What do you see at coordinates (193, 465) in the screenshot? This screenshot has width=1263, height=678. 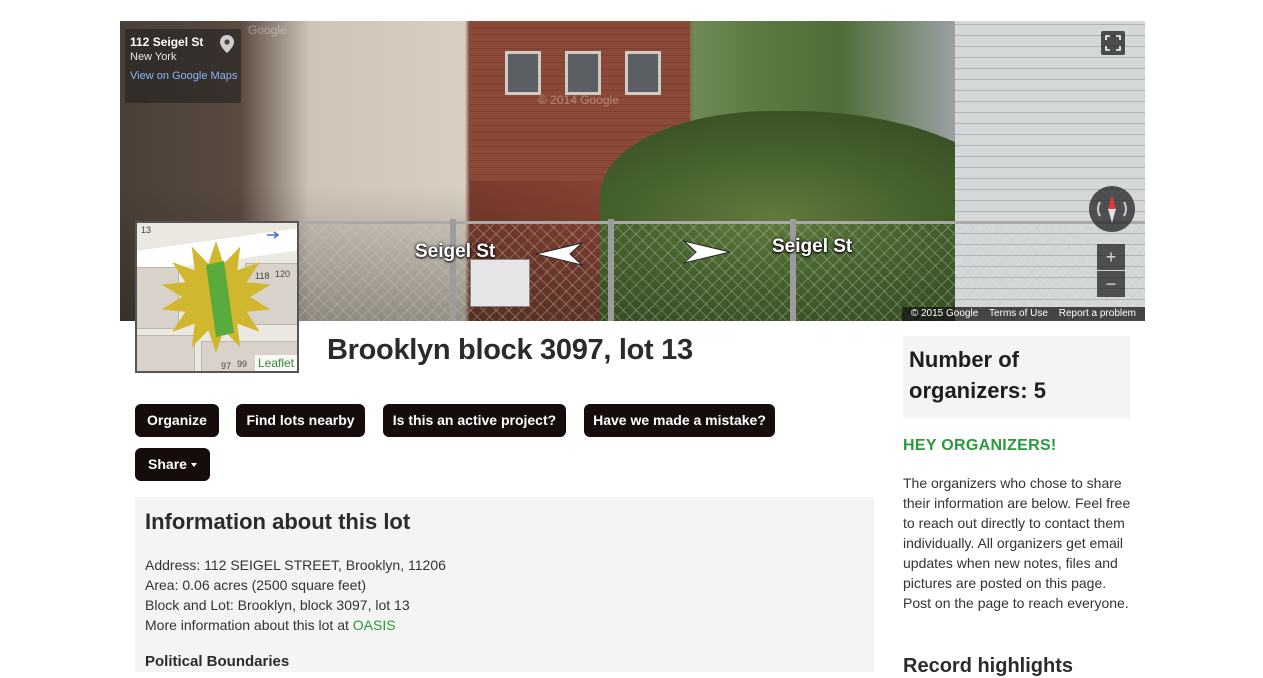 I see `caret-down-icon` at bounding box center [193, 465].